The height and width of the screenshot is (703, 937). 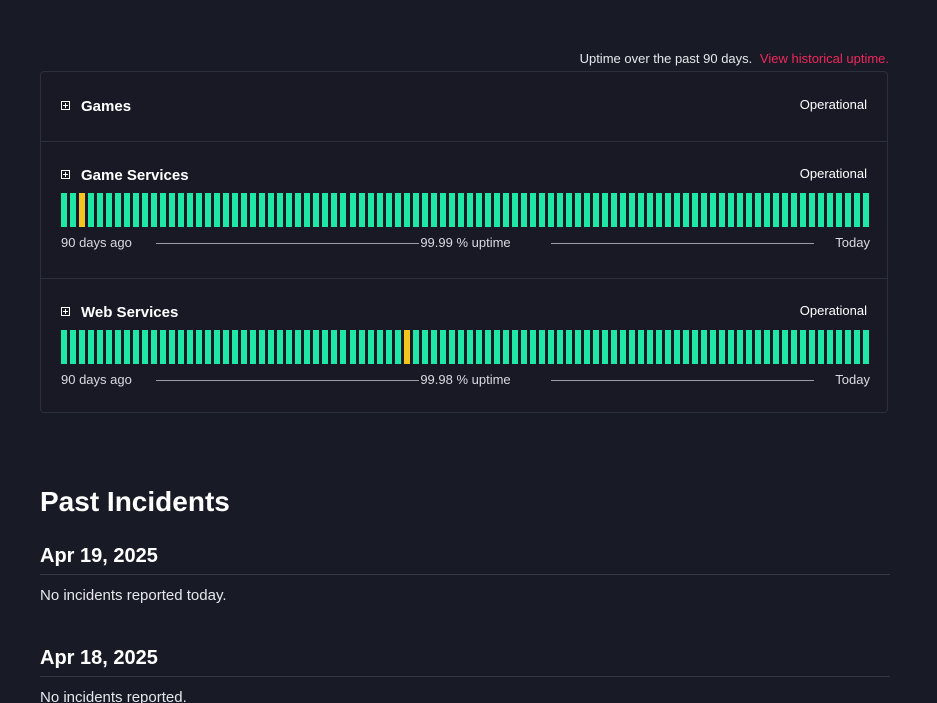 What do you see at coordinates (464, 312) in the screenshot?
I see `component-header: Web Services Operational` at bounding box center [464, 312].